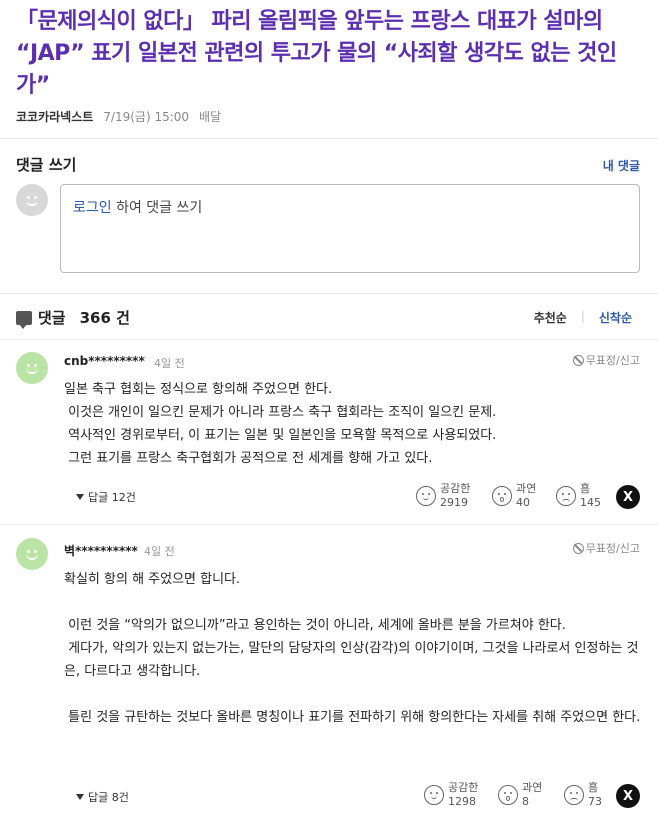 This screenshot has height=829, width=658. What do you see at coordinates (621, 165) in the screenshot?
I see `my-comments-link: 내 댓글` at bounding box center [621, 165].